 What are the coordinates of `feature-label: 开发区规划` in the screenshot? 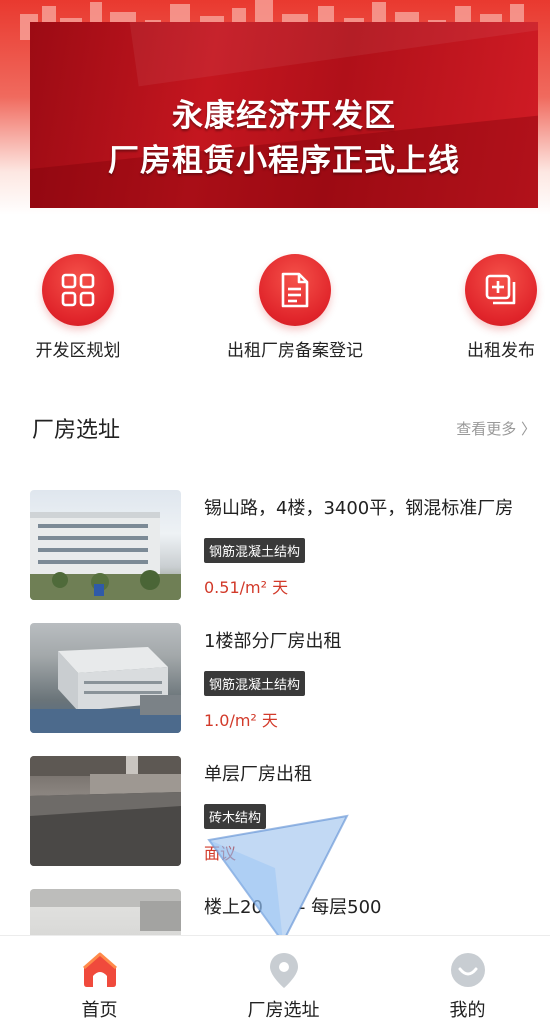 It's located at (78, 351).